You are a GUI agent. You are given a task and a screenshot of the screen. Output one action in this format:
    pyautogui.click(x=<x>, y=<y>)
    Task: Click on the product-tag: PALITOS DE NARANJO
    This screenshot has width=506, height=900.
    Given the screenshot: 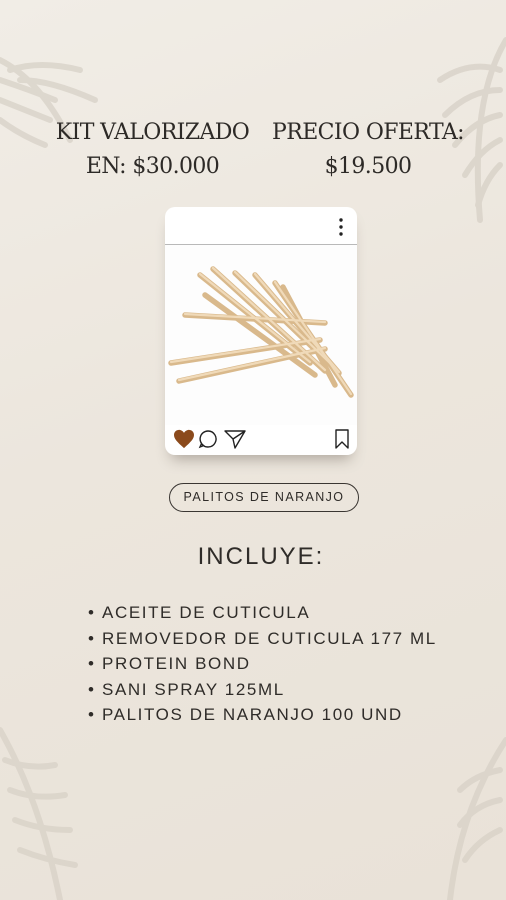 What is the action you would take?
    pyautogui.click(x=264, y=497)
    